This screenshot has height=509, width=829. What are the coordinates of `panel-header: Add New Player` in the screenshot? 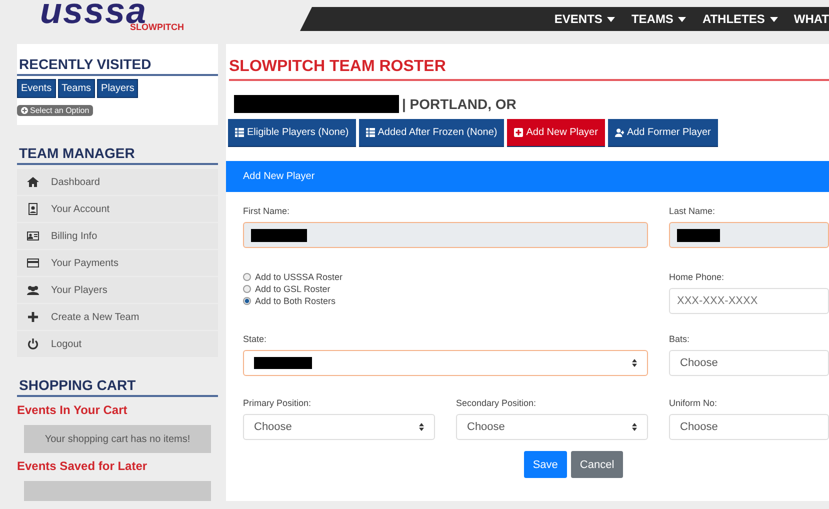 It's located at (527, 176).